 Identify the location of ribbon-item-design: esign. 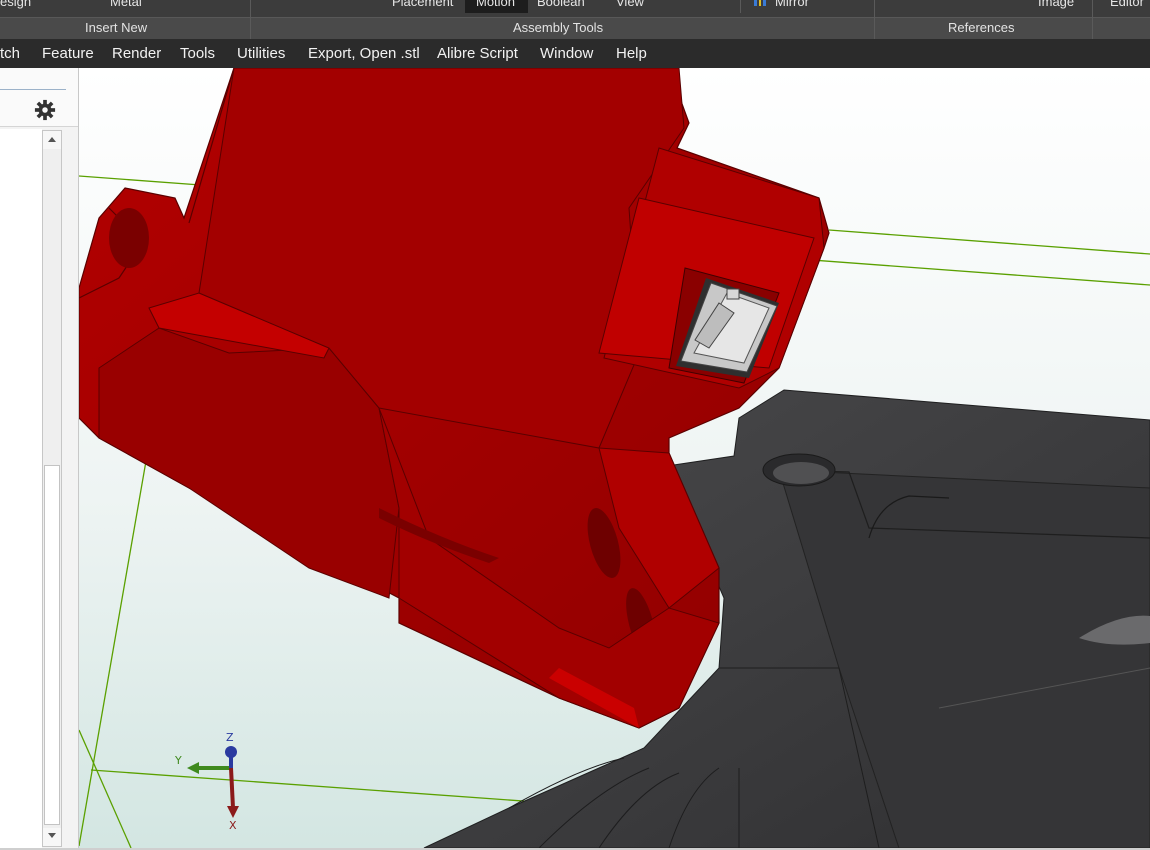
(15, 4).